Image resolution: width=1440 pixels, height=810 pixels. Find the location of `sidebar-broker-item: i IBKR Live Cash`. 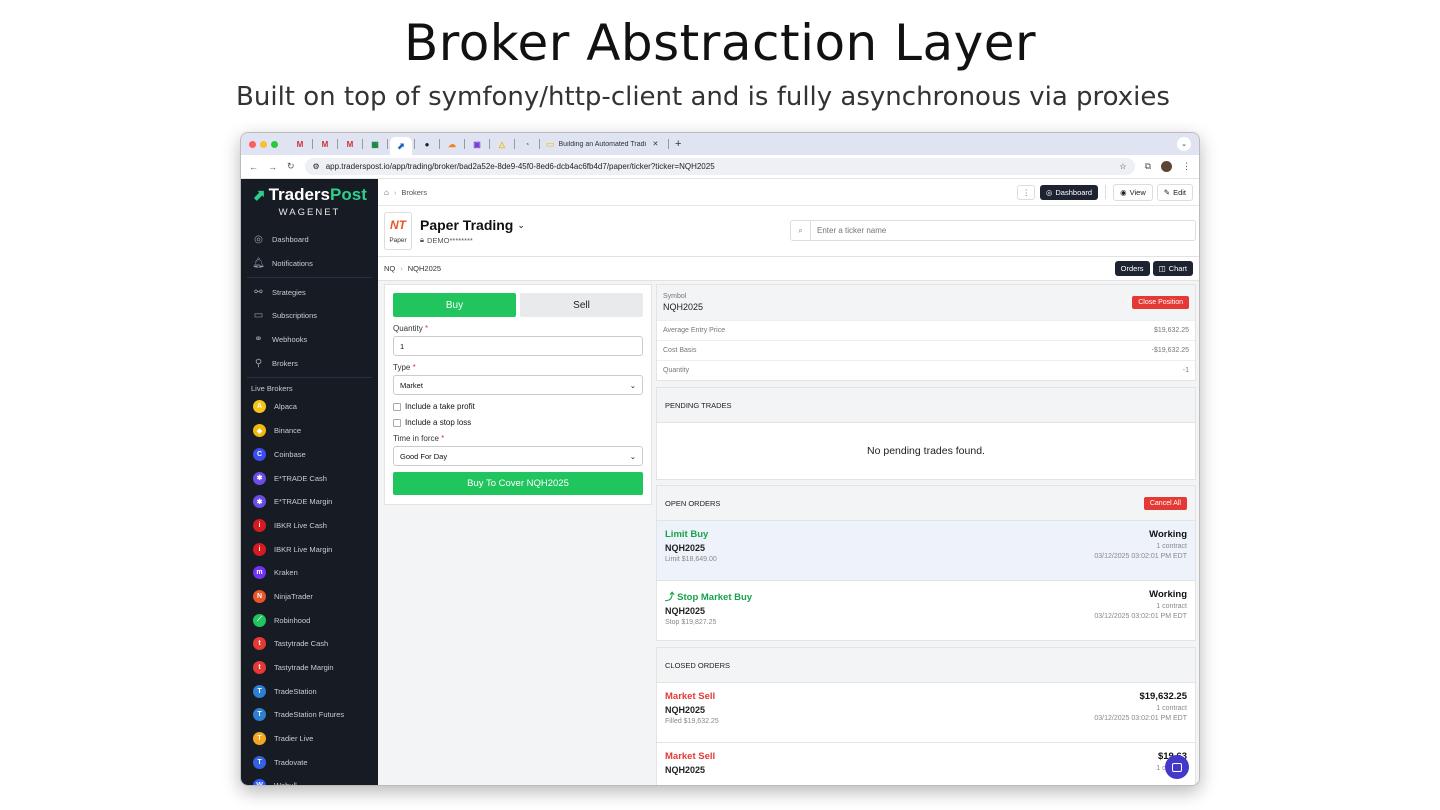

sidebar-broker-item: i IBKR Live Cash is located at coordinates (309, 526).